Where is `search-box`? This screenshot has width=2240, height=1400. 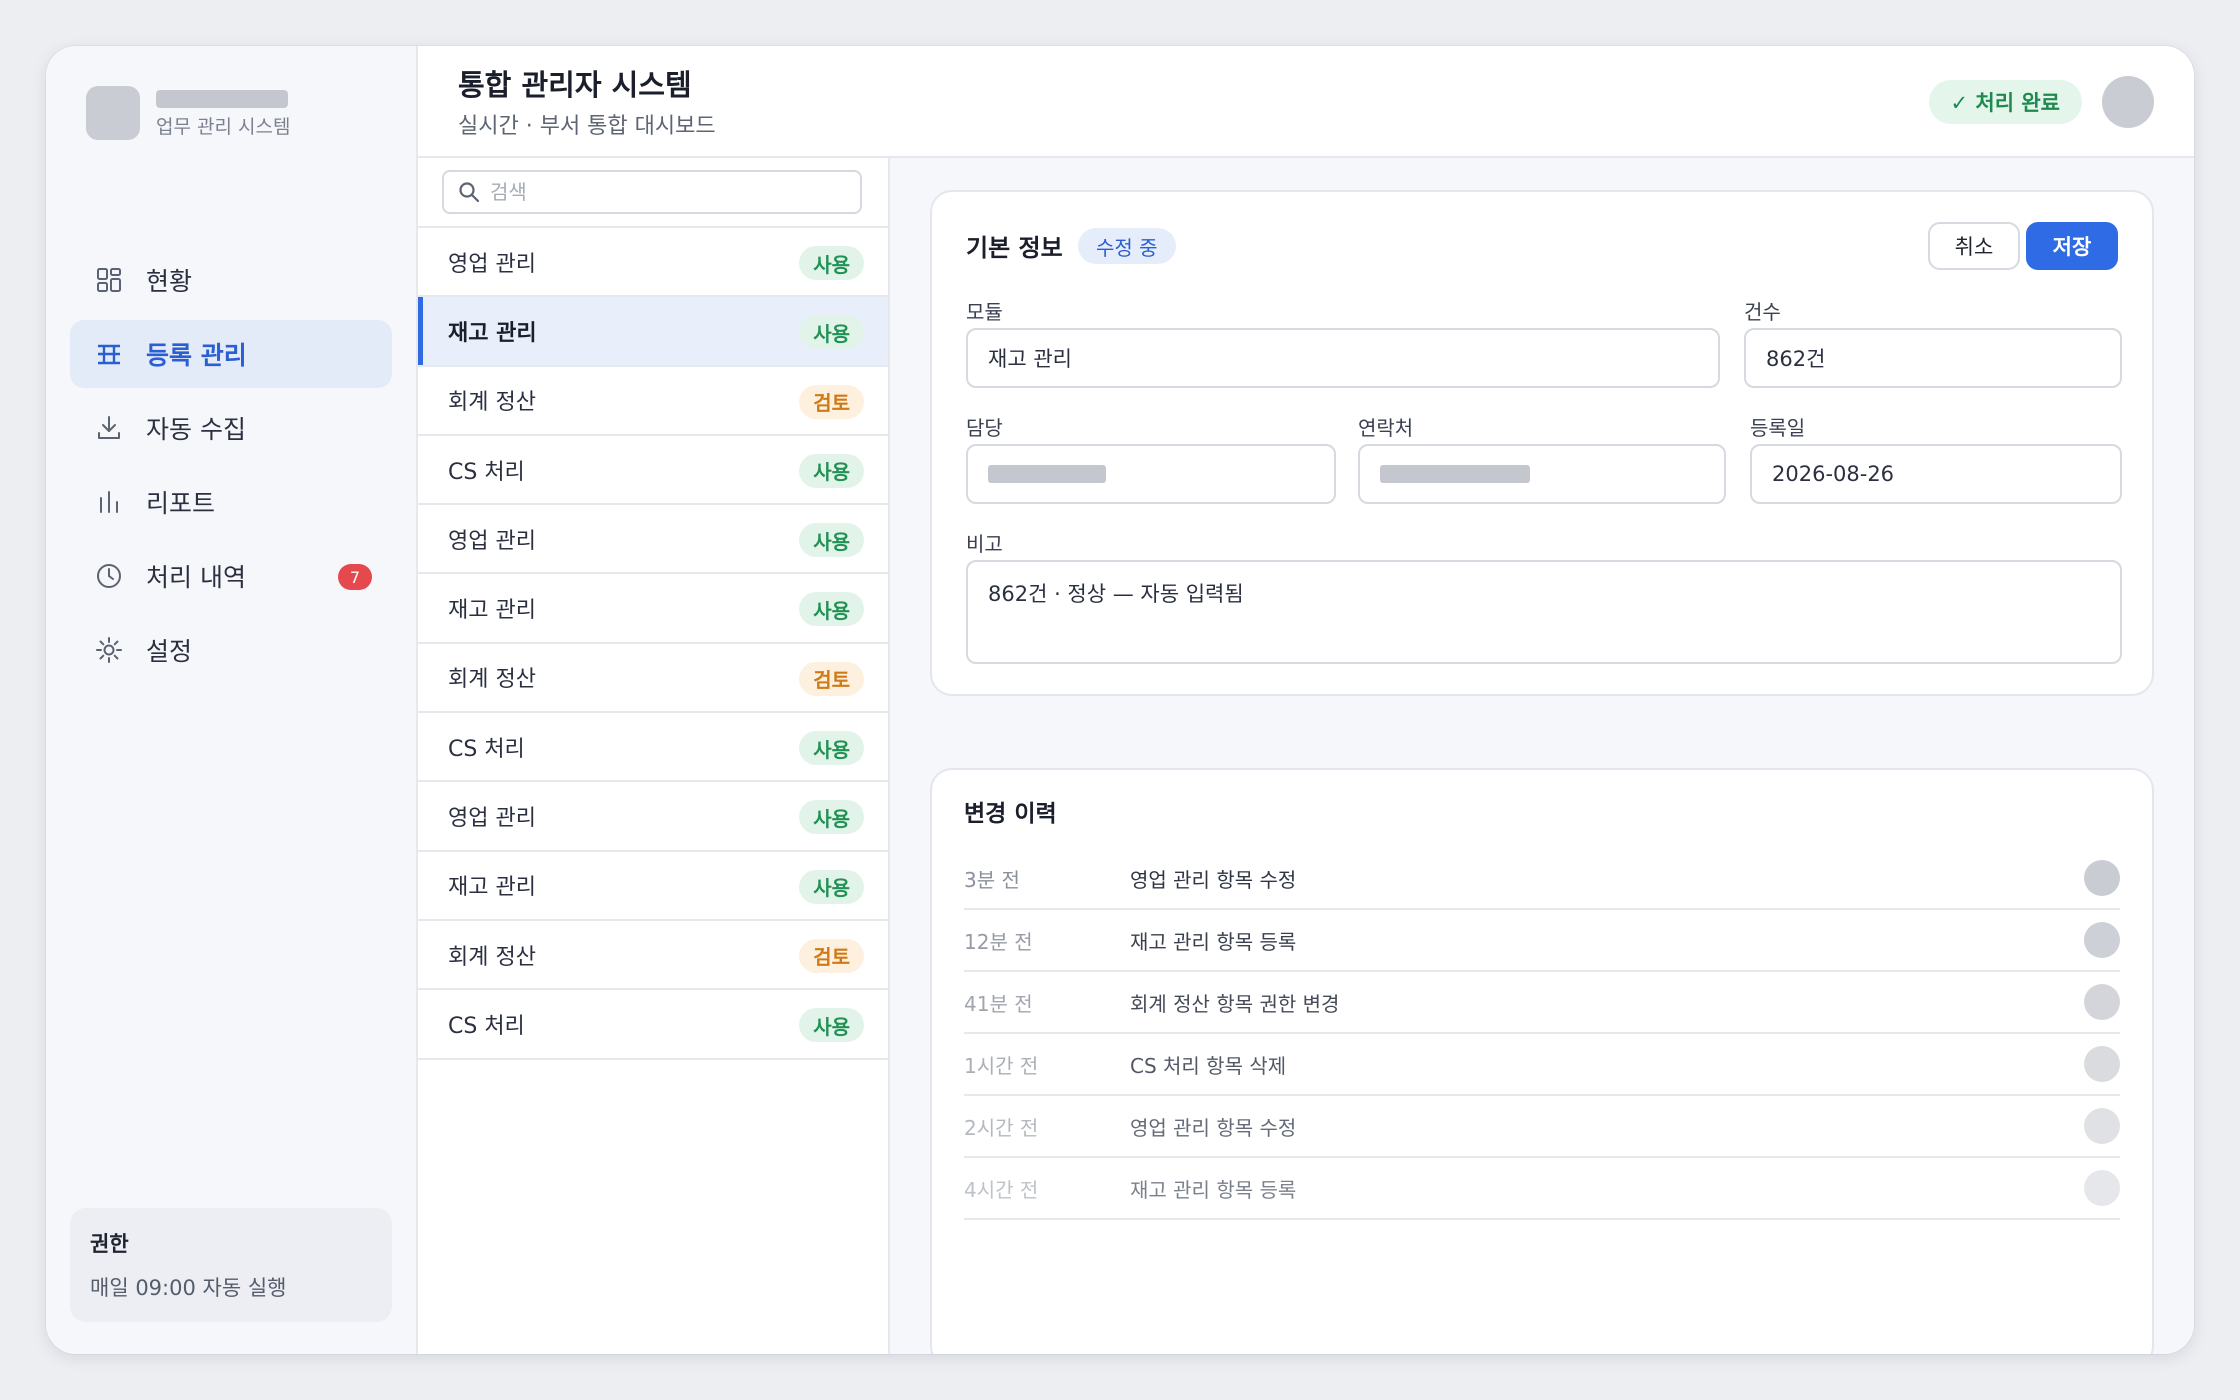 search-box is located at coordinates (652, 192).